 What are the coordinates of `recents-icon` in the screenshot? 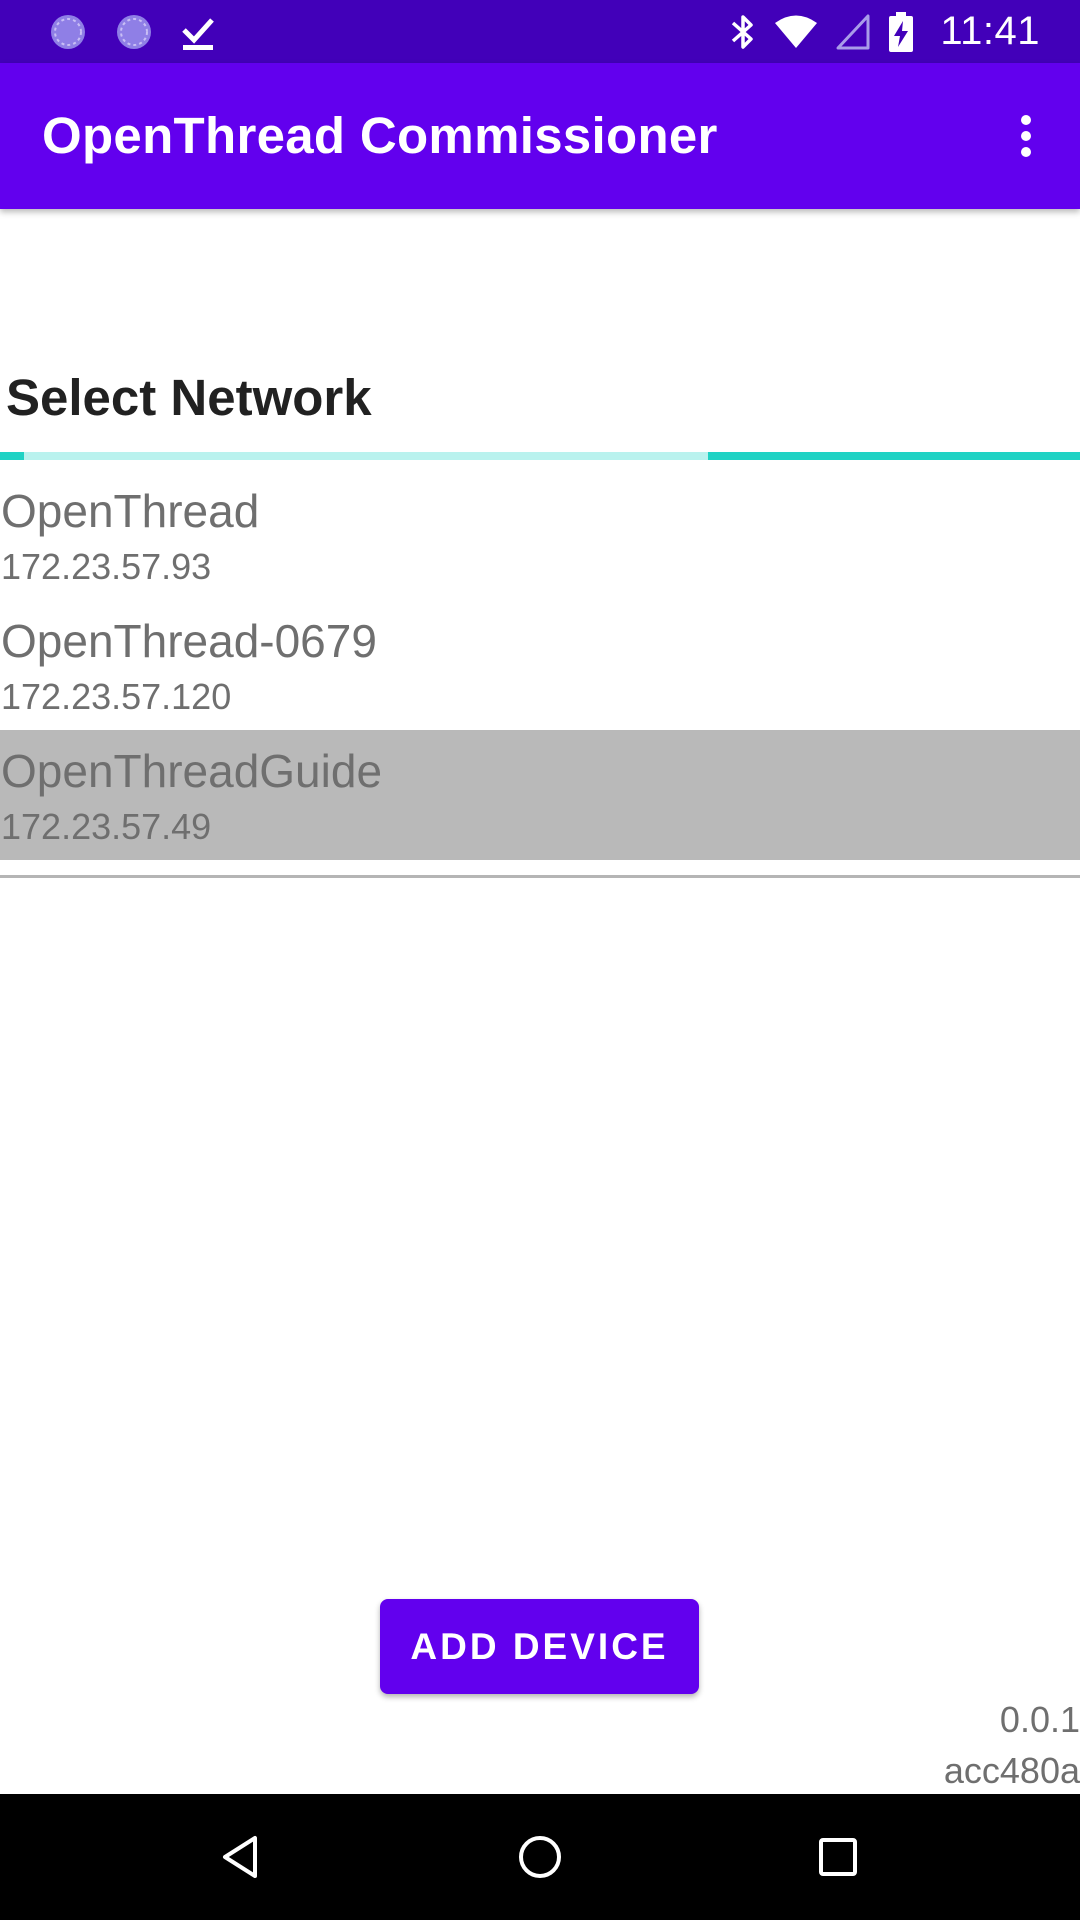 It's located at (838, 1857).